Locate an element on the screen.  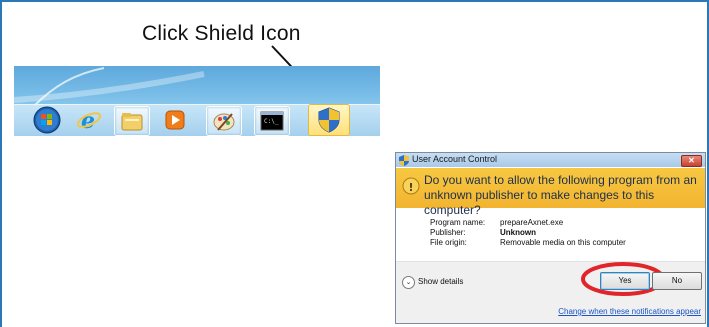
taskbar-media-player is located at coordinates (175, 120).